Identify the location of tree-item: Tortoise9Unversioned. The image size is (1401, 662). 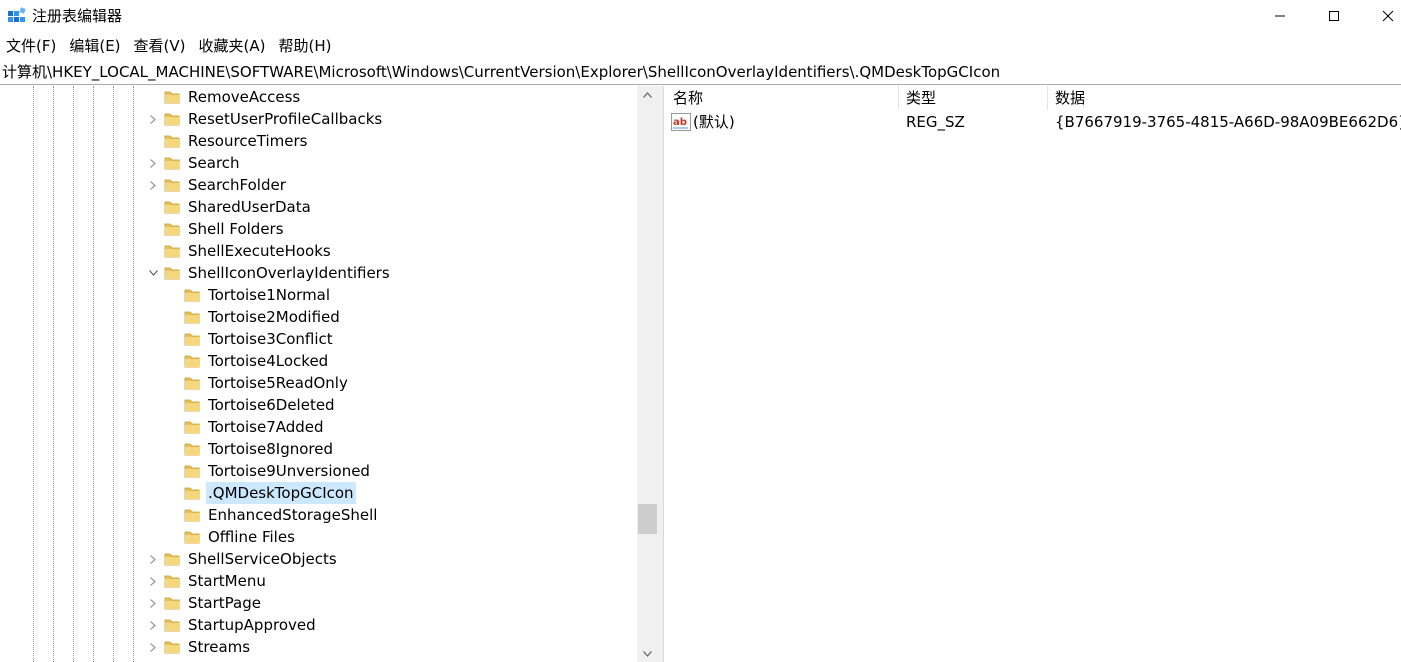
(318, 471).